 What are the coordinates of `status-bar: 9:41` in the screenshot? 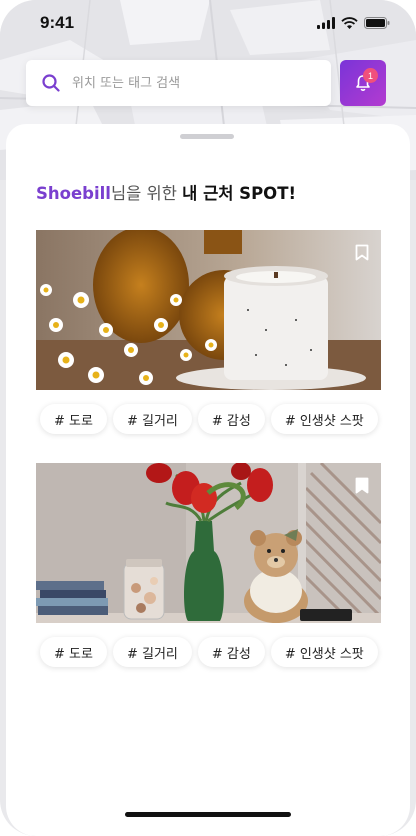 It's located at (208, 23).